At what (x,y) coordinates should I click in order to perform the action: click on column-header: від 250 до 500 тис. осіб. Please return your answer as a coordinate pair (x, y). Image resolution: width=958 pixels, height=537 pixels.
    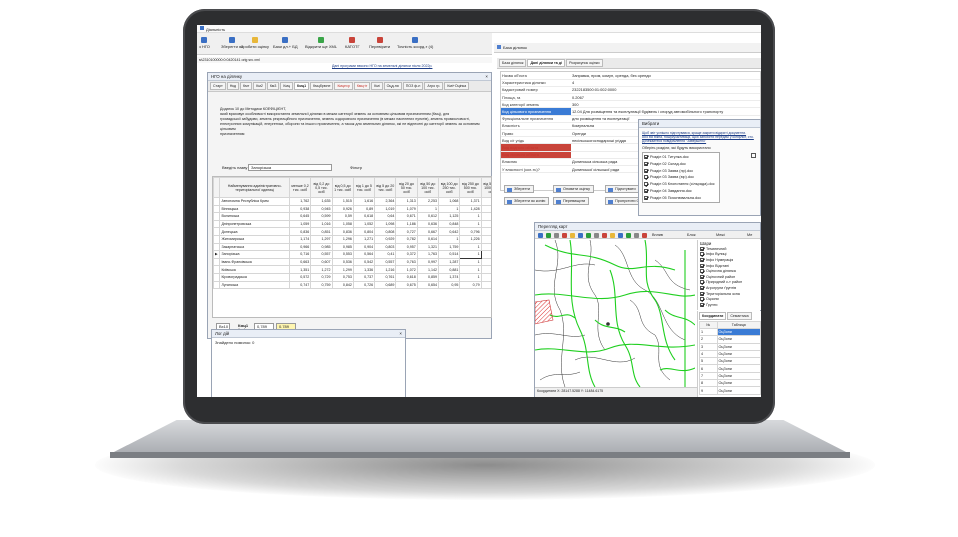
    Looking at the image, I should click on (470, 187).